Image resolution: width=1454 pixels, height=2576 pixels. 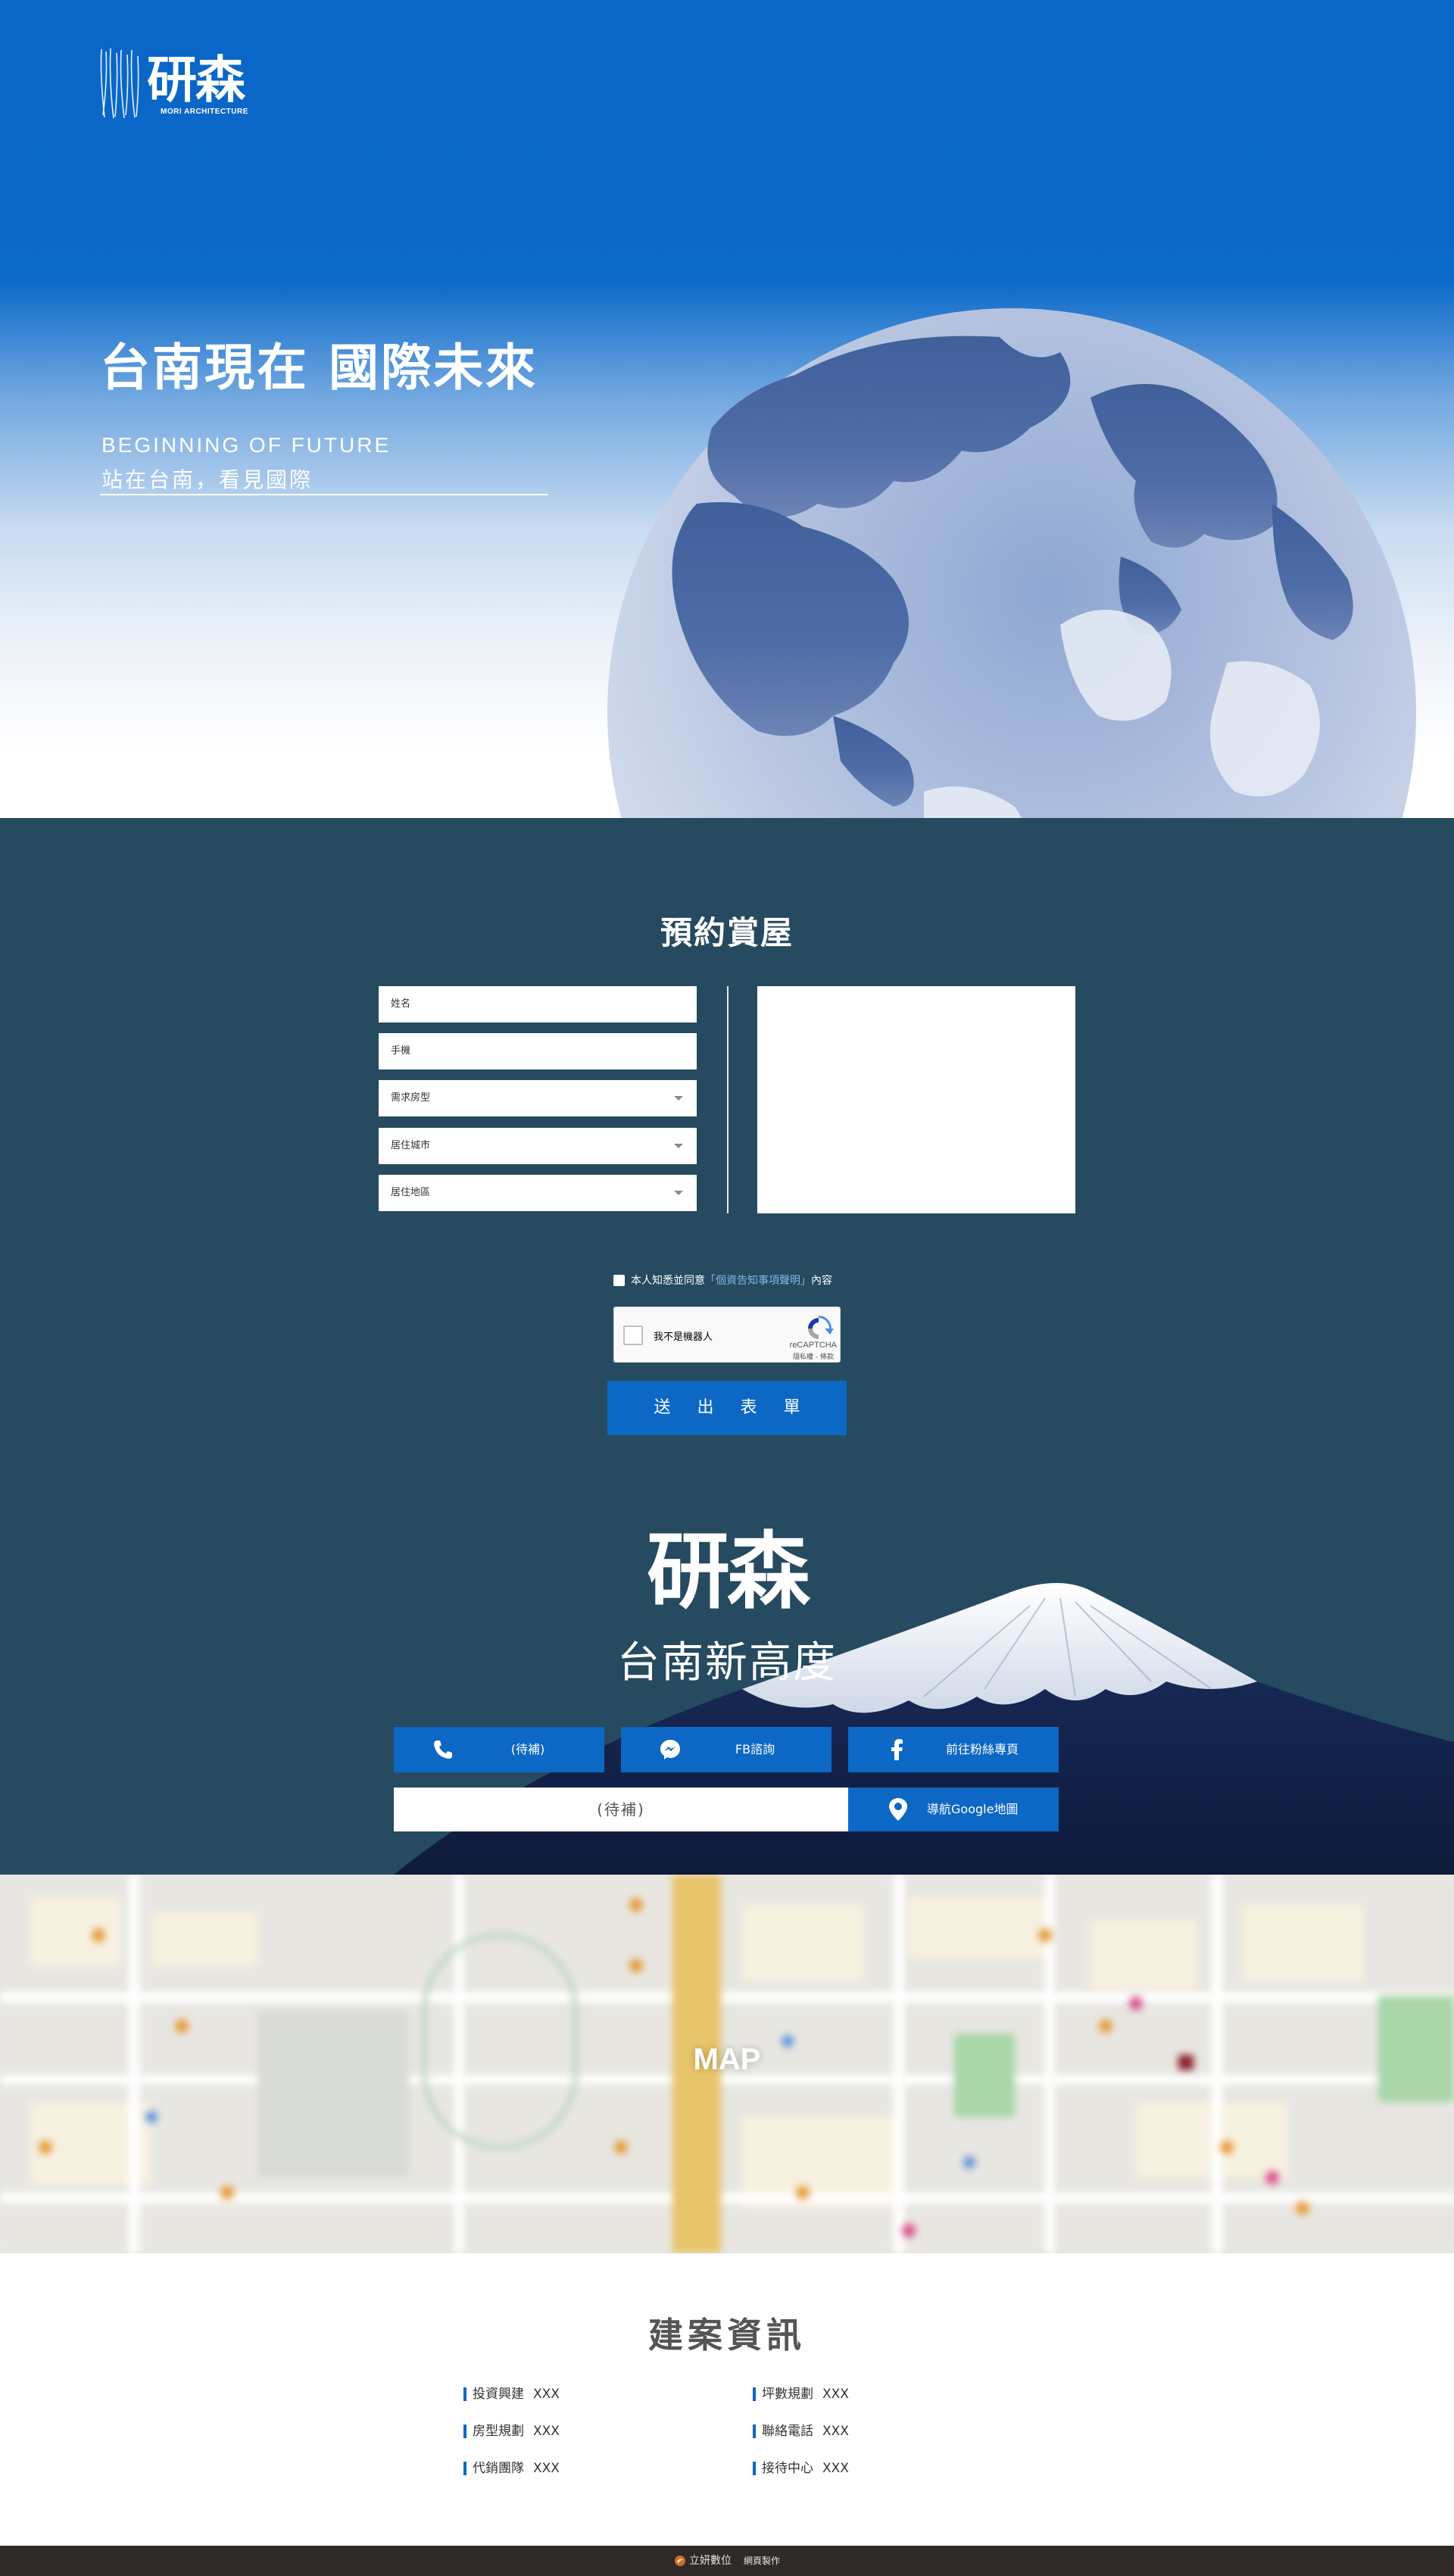 What do you see at coordinates (538, 1146) in the screenshot?
I see `city-select: 居住城市` at bounding box center [538, 1146].